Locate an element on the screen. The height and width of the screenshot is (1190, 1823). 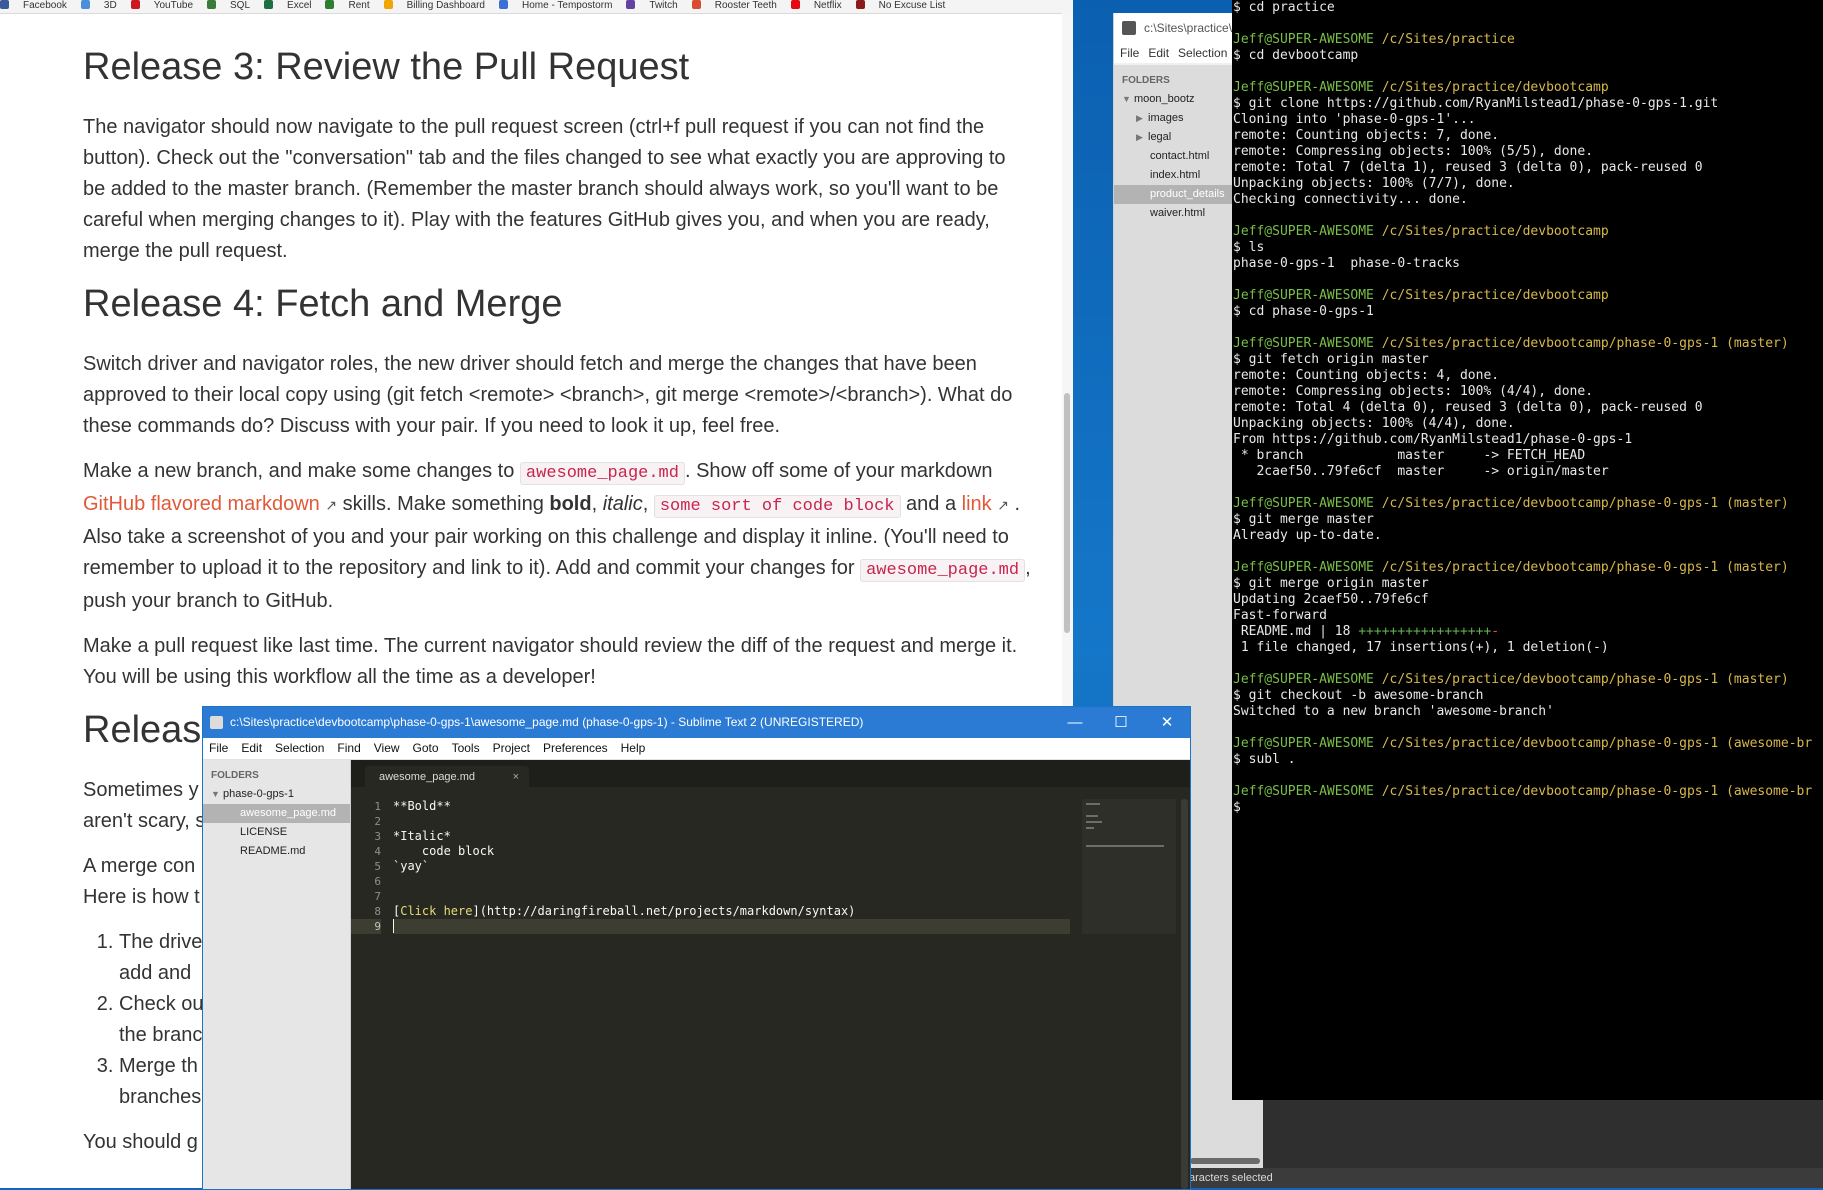
menu-item: Selection is located at coordinates (299, 748).